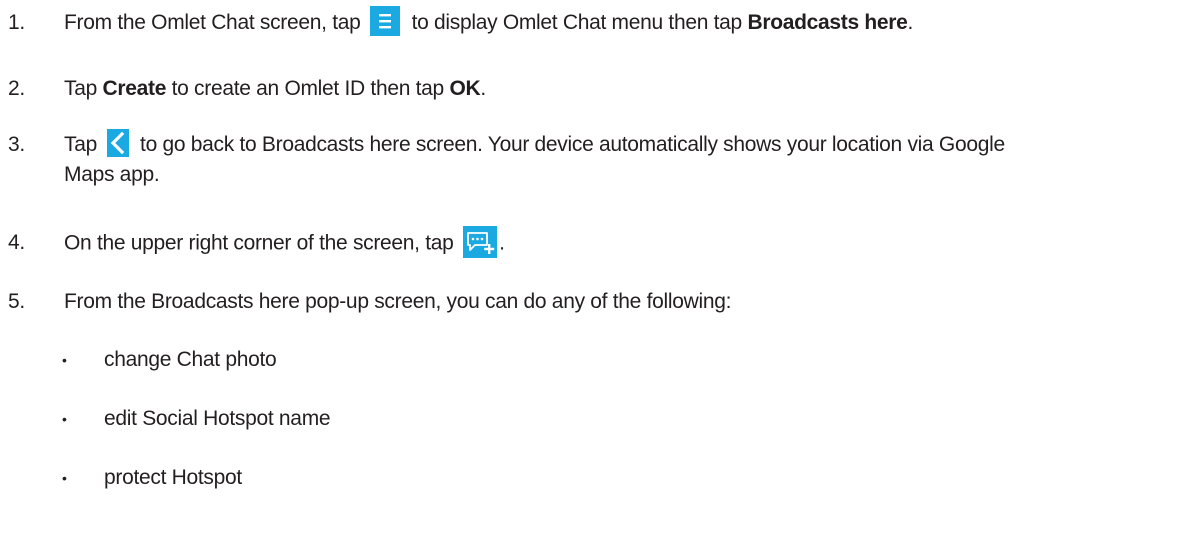 This screenshot has height=539, width=1190. Describe the element at coordinates (134, 88) in the screenshot. I see `step-bold-term: Create` at that location.